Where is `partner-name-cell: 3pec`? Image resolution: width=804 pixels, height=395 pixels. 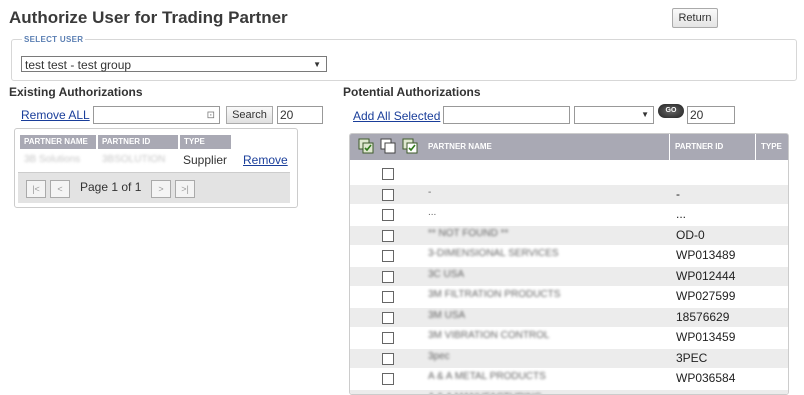 partner-name-cell: 3pec is located at coordinates (439, 356).